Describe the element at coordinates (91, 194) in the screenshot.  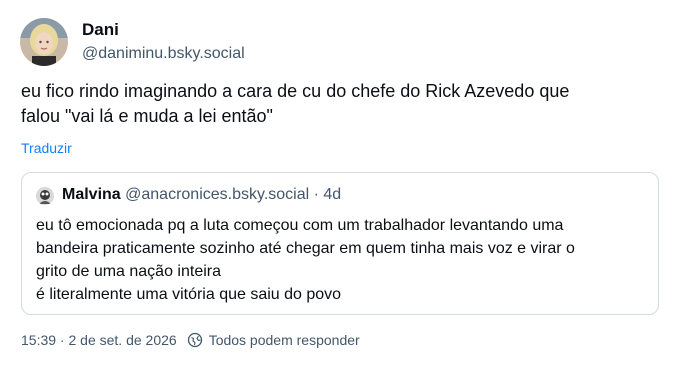
I see `quoted-author-display-name: Malvina` at that location.